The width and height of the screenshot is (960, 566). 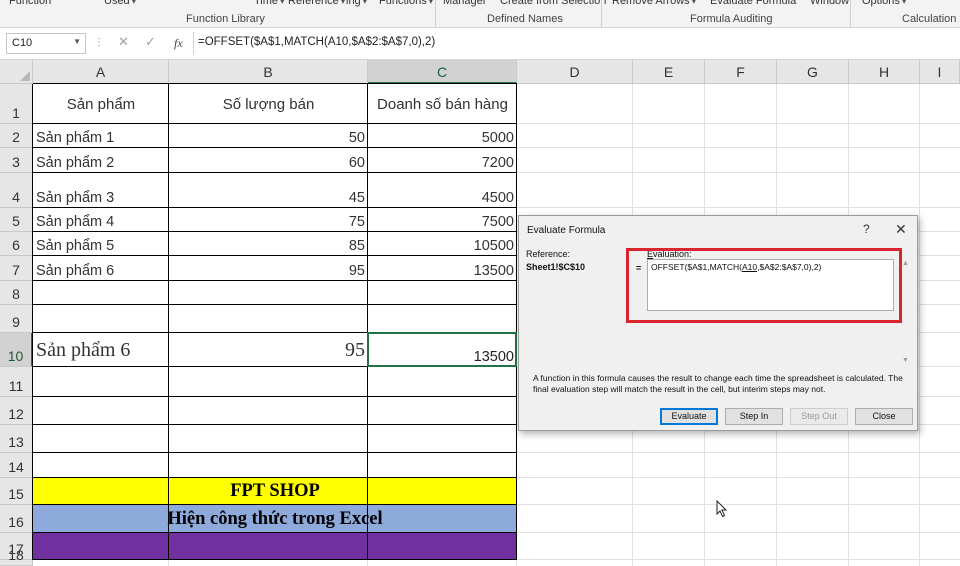 I want to click on cell-a4: Sản phẩm 3, so click(x=101, y=190).